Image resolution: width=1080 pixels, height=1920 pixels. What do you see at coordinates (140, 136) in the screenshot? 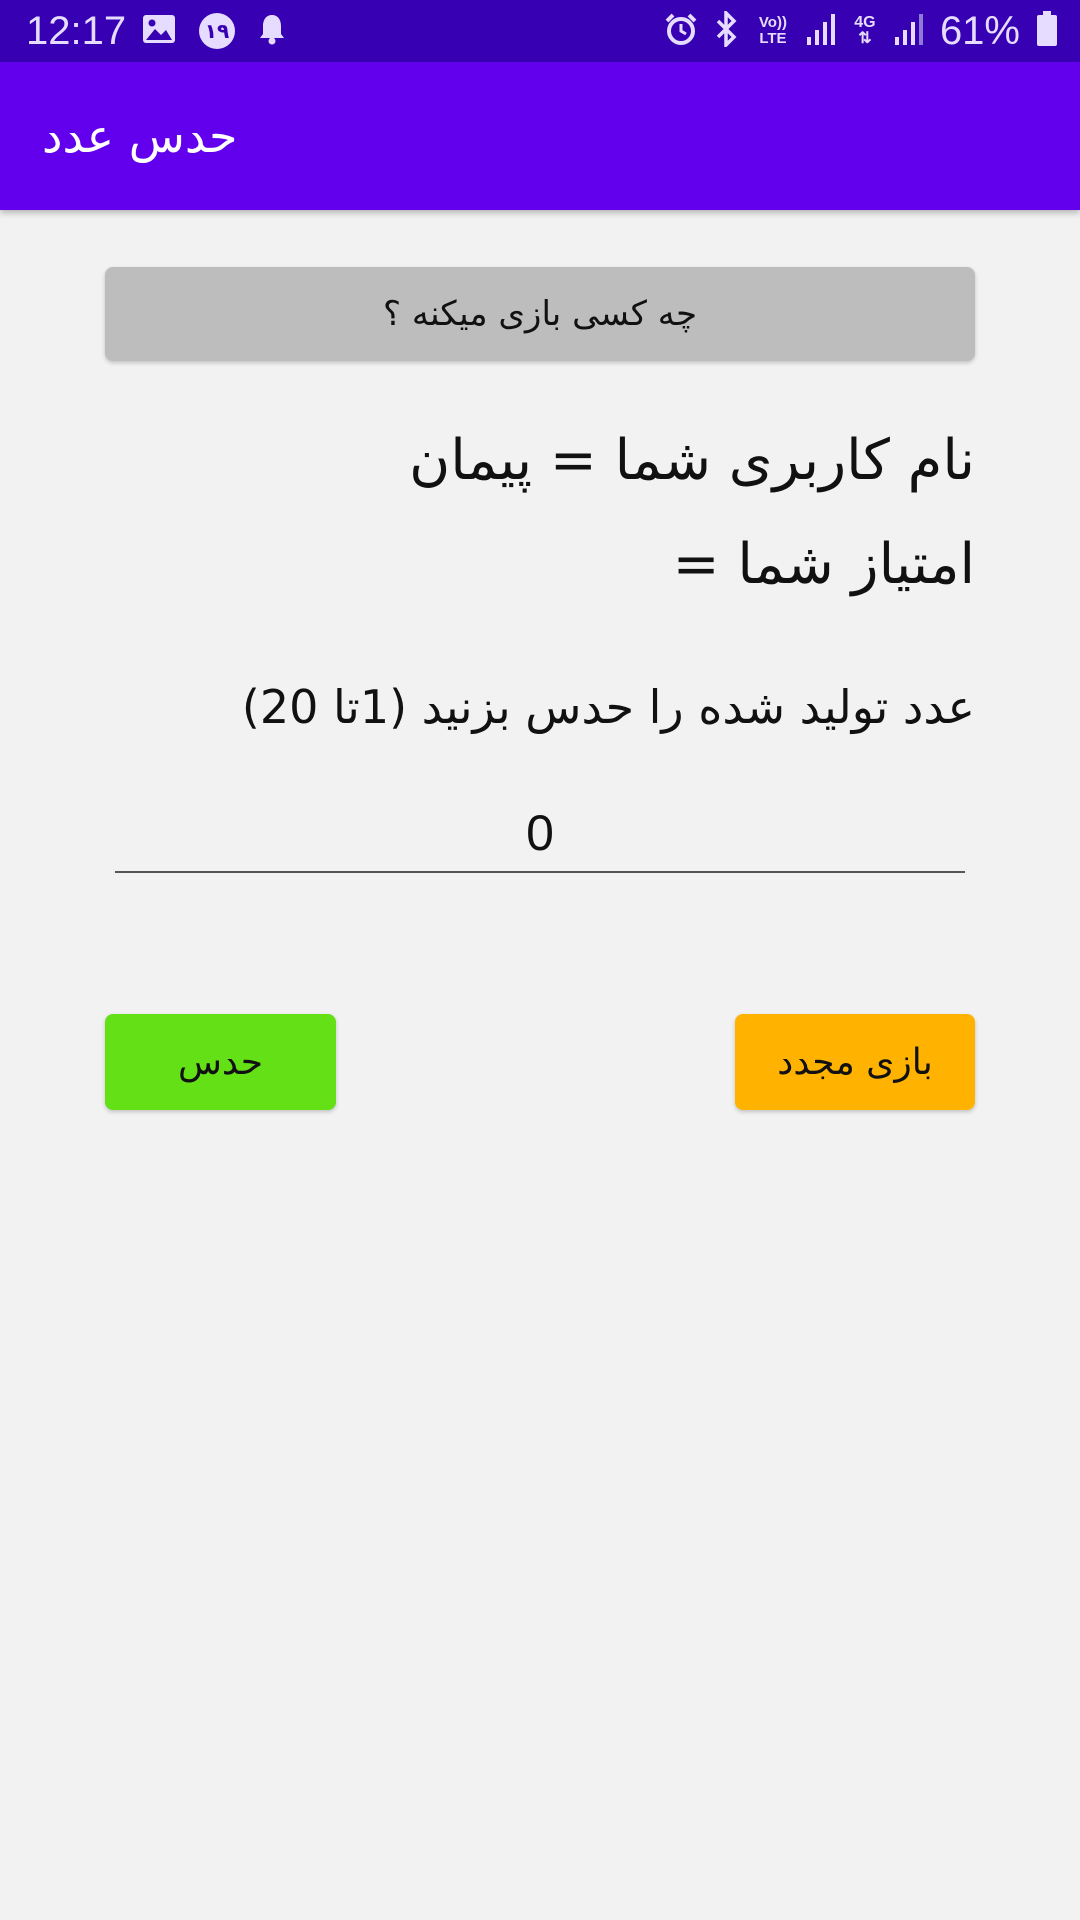
I see `app-title: حدس عدد` at bounding box center [140, 136].